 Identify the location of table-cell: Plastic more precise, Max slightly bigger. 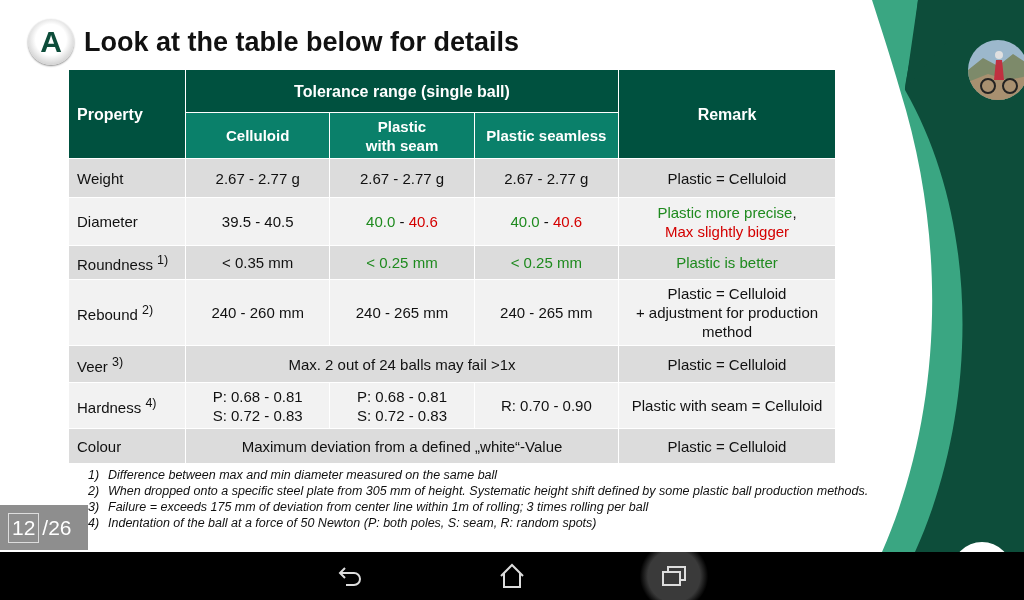
(727, 221).